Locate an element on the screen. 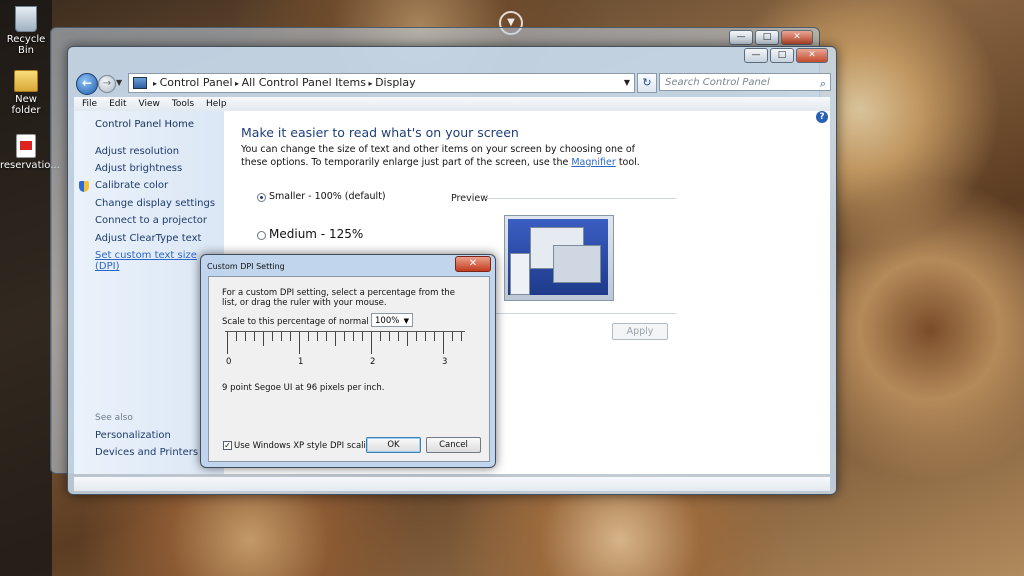 The height and width of the screenshot is (576, 1024). scale-label: Scale to this percentage of normal size: is located at coordinates (306, 322).